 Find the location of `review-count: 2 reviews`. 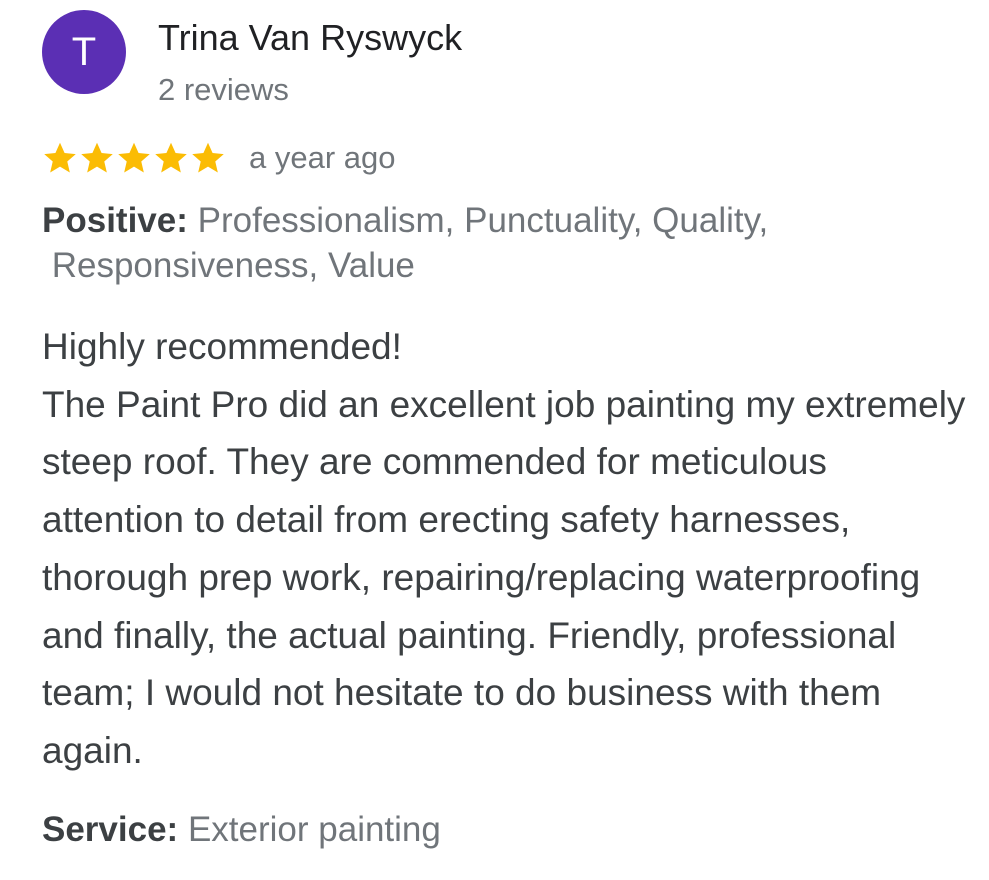

review-count: 2 reviews is located at coordinates (223, 89).